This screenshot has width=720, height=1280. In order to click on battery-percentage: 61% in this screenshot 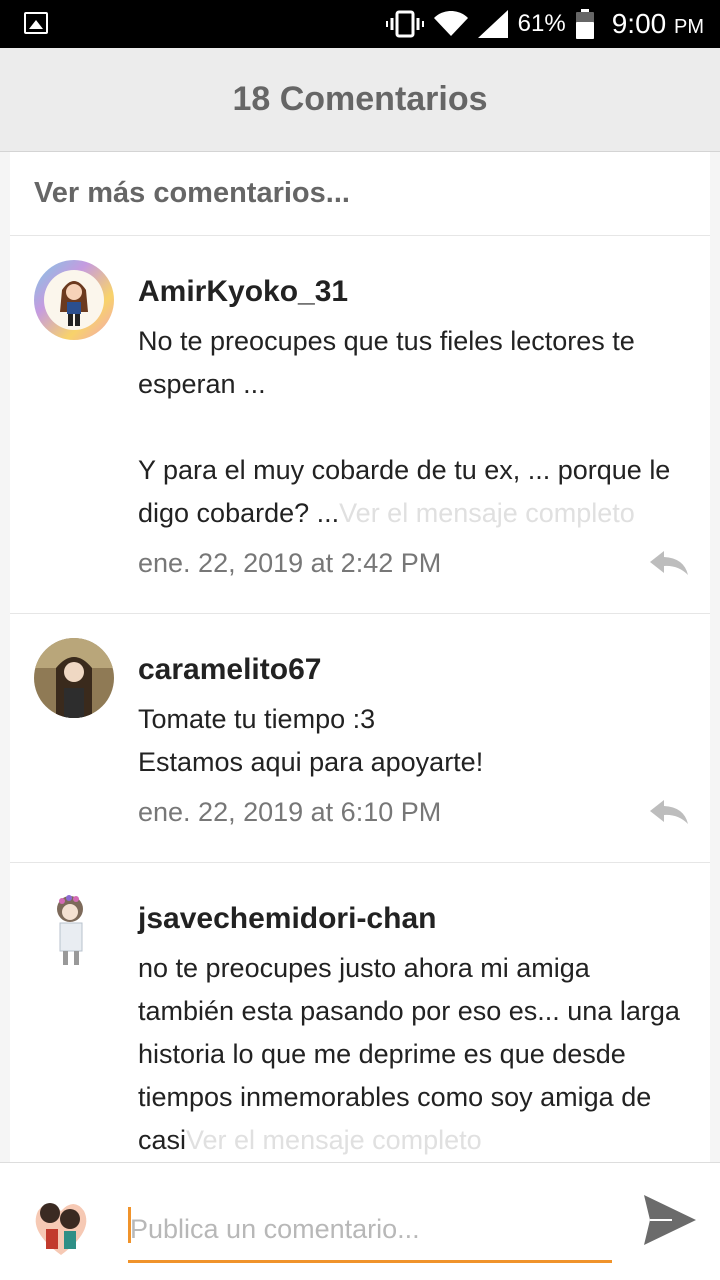, I will do `click(541, 23)`.